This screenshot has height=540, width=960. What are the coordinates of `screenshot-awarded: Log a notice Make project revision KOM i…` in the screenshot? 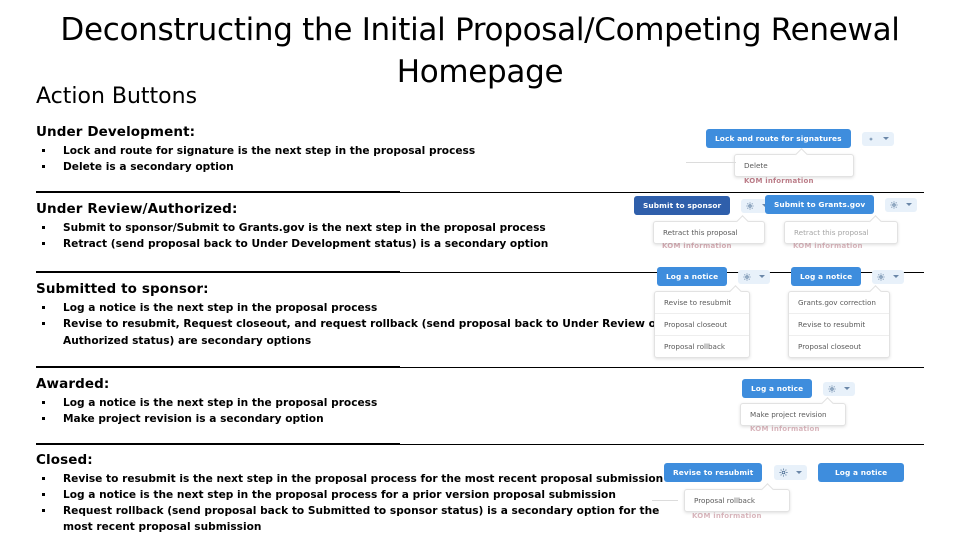 It's located at (798, 405).